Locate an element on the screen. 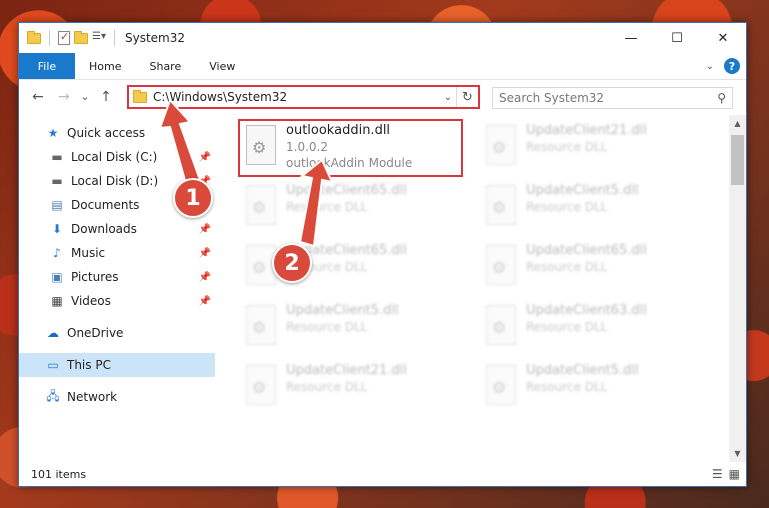 This screenshot has height=508, width=769. minimize-button: — is located at coordinates (631, 38).